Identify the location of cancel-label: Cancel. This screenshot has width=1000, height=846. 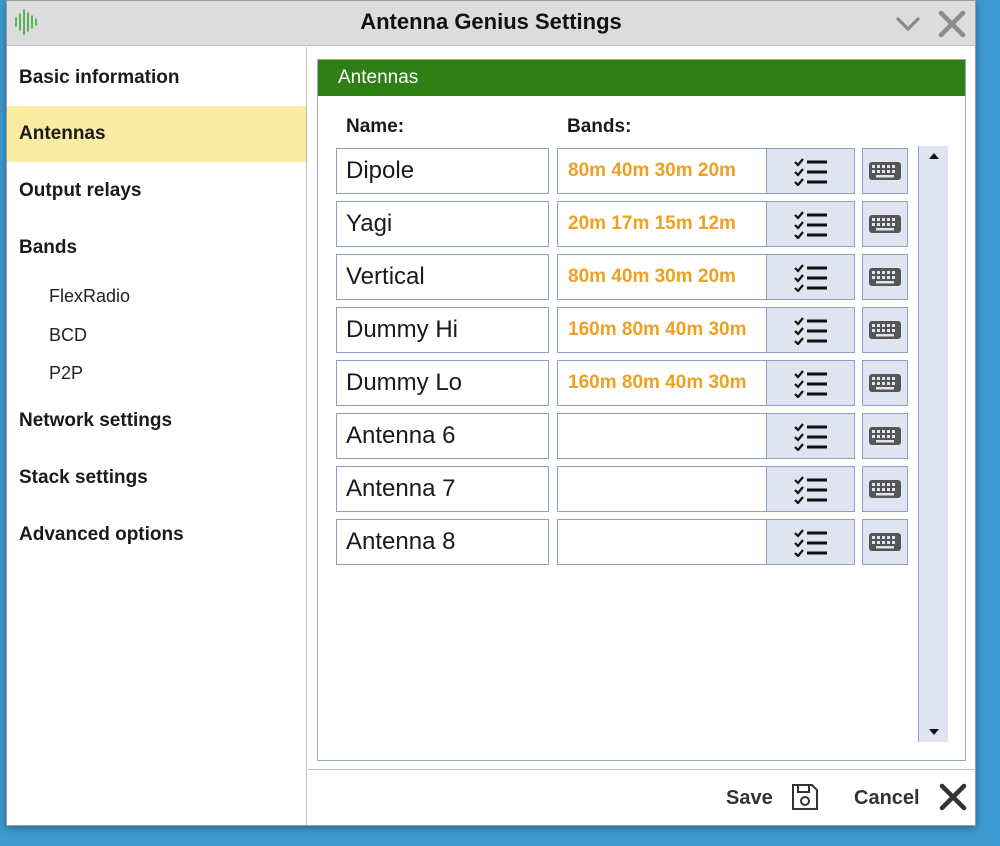
(887, 798).